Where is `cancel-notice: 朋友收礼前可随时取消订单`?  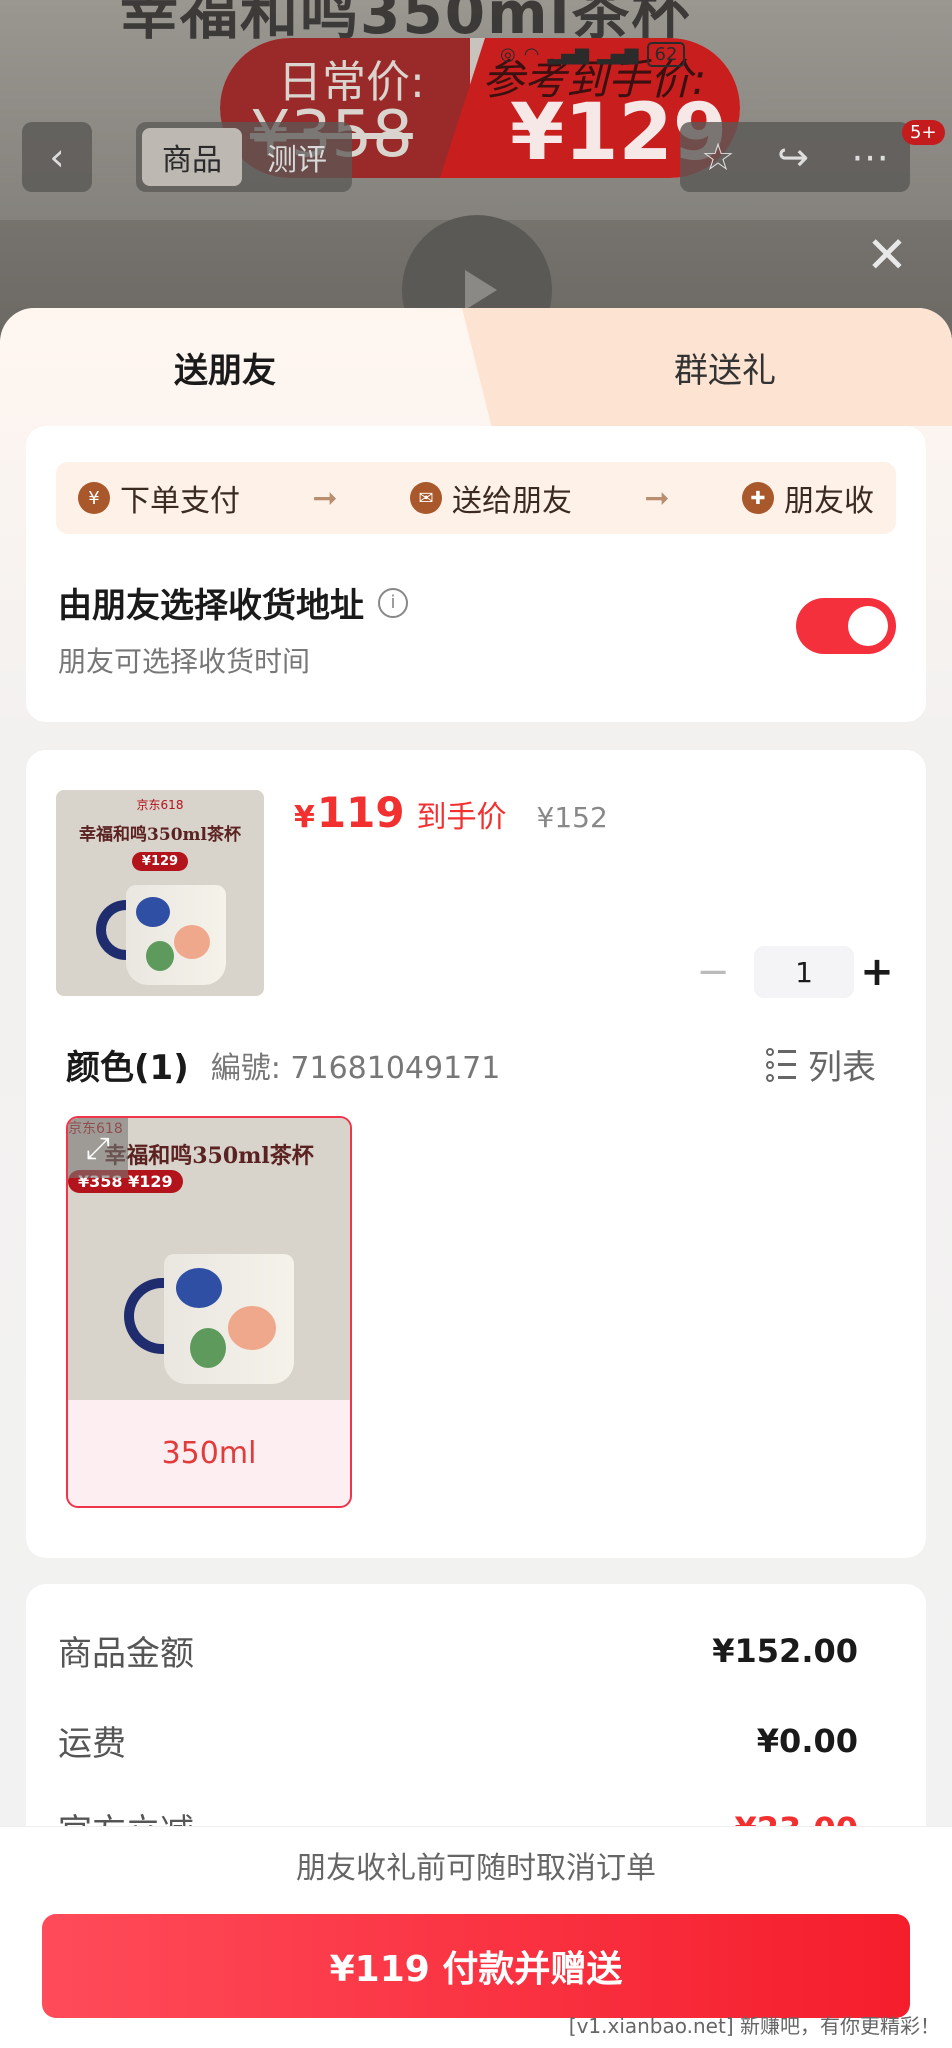
cancel-notice: 朋友收礼前可随时取消订单 is located at coordinates (476, 1864).